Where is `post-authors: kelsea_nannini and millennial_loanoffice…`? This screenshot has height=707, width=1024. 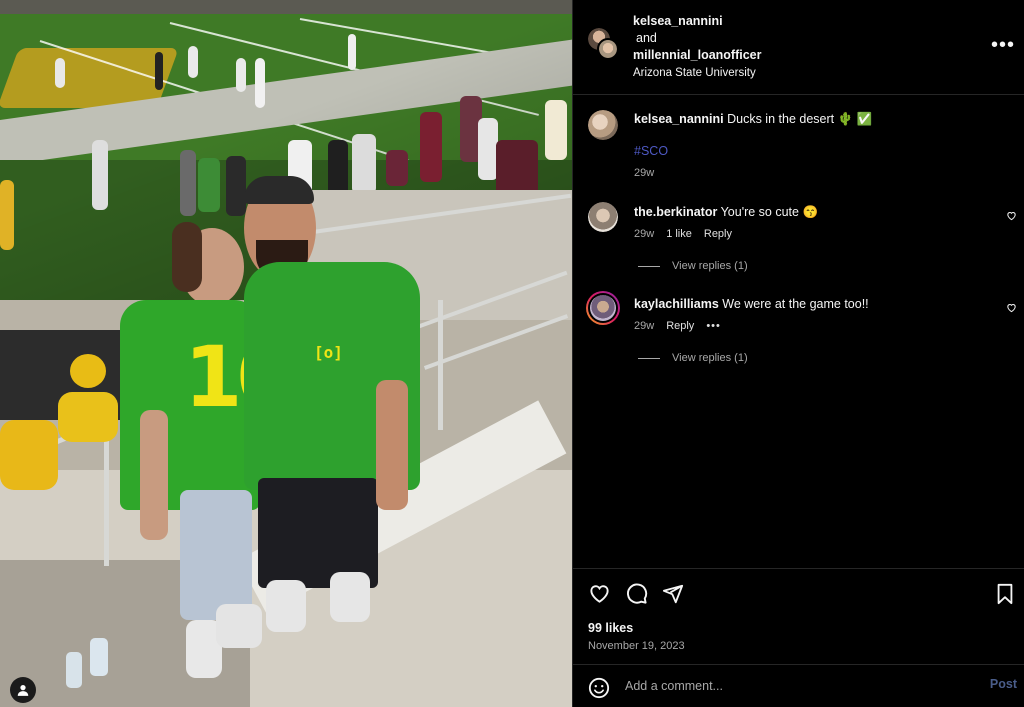
post-authors: kelsea_nannini and millennial_loanoffice… is located at coordinates (697, 47).